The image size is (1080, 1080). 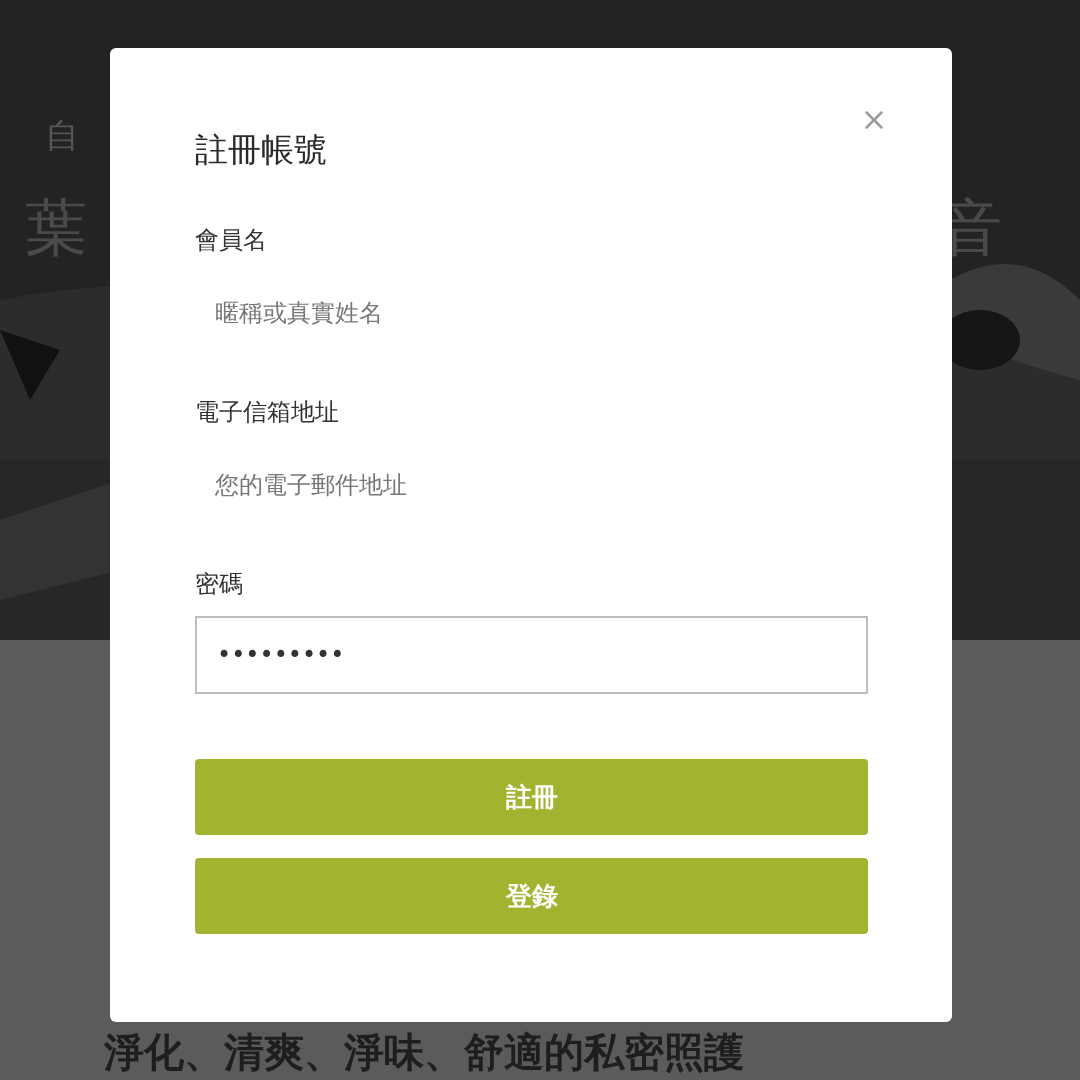 What do you see at coordinates (231, 240) in the screenshot?
I see `field-label: 會員名` at bounding box center [231, 240].